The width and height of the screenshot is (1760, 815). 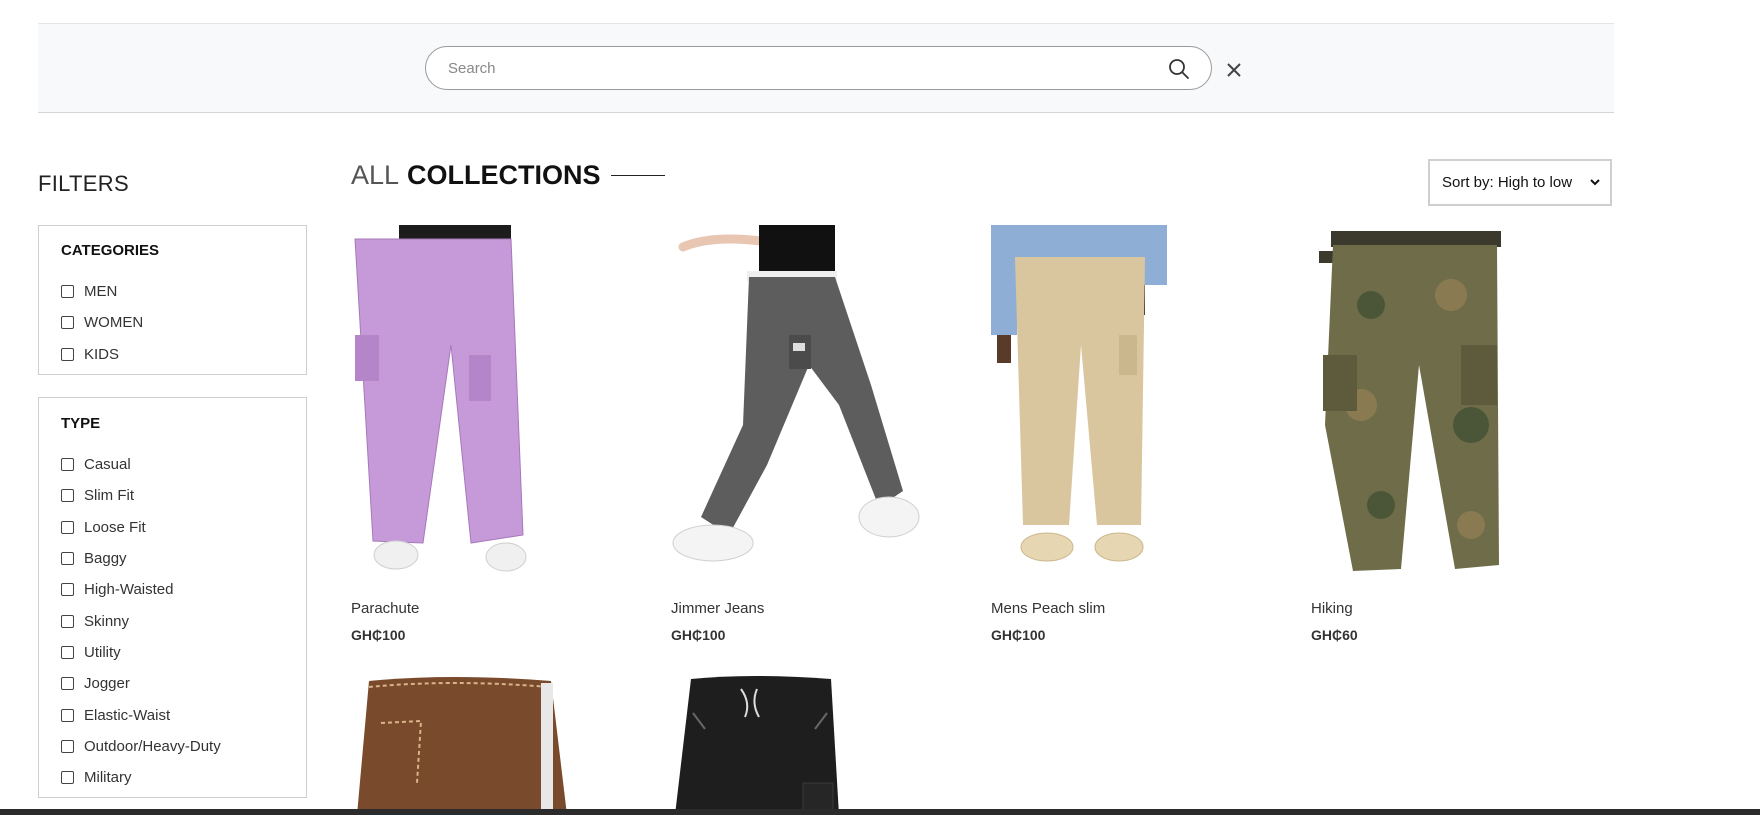 I want to click on type-skinny: Skinny, so click(x=141, y=620).